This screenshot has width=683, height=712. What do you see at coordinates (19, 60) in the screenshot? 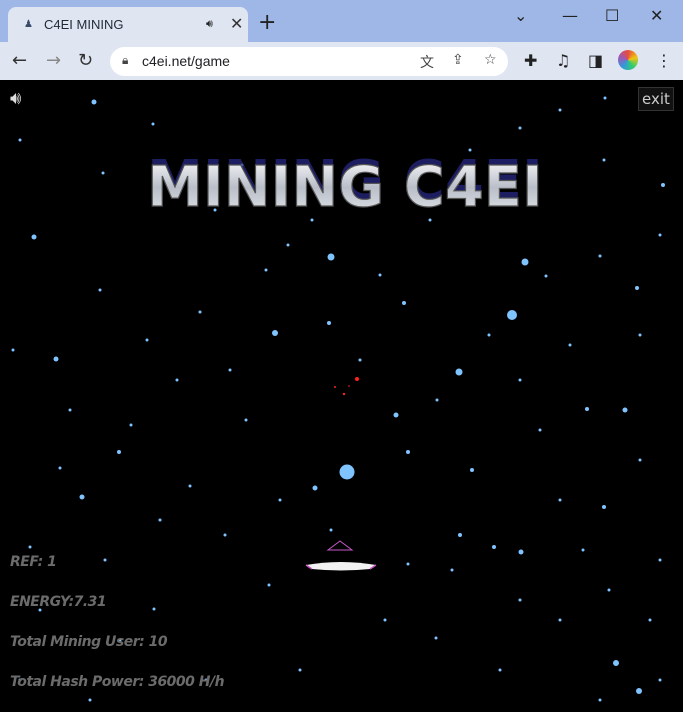
I see `back-button: ←` at bounding box center [19, 60].